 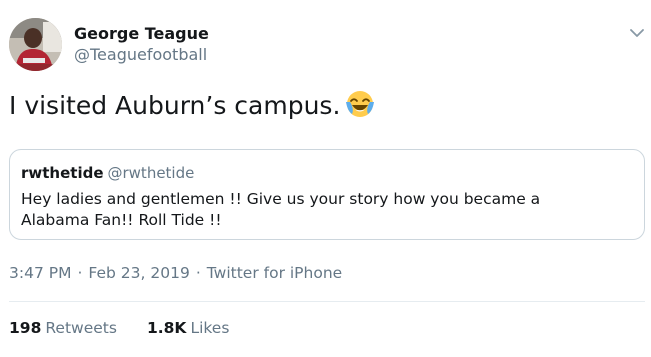 What do you see at coordinates (327, 301) in the screenshot?
I see `divider` at bounding box center [327, 301].